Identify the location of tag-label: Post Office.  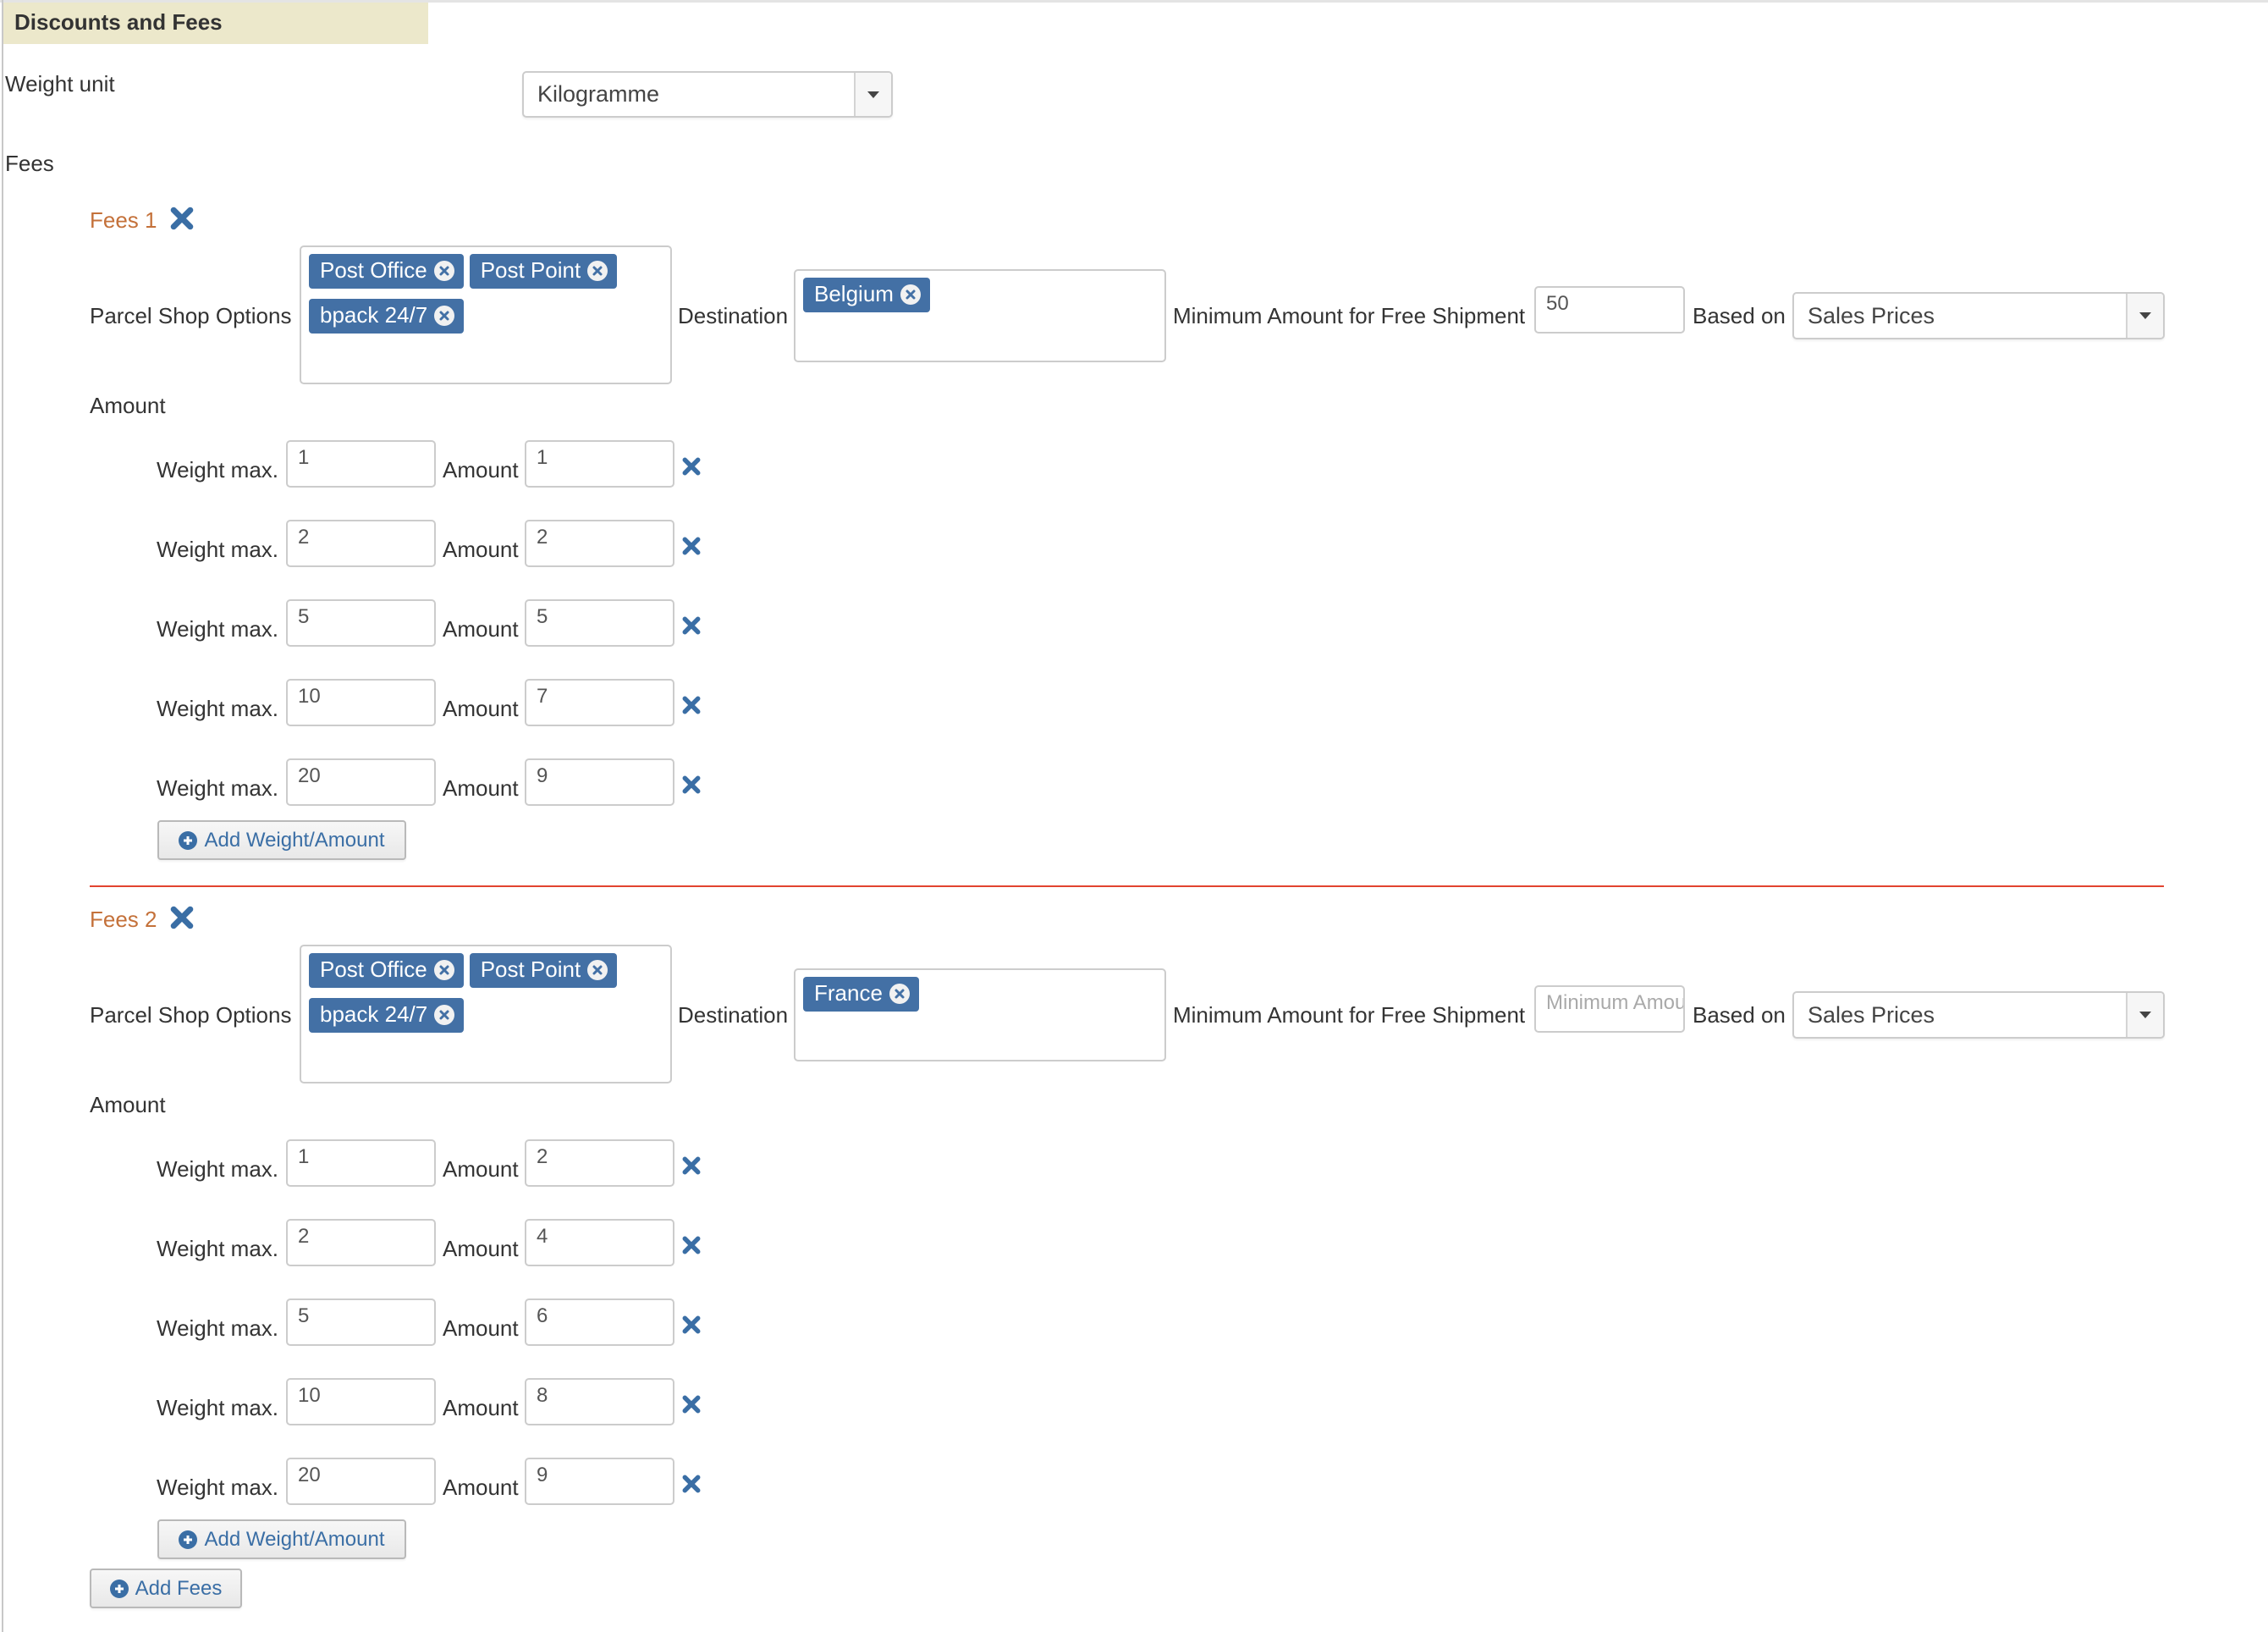
(374, 270).